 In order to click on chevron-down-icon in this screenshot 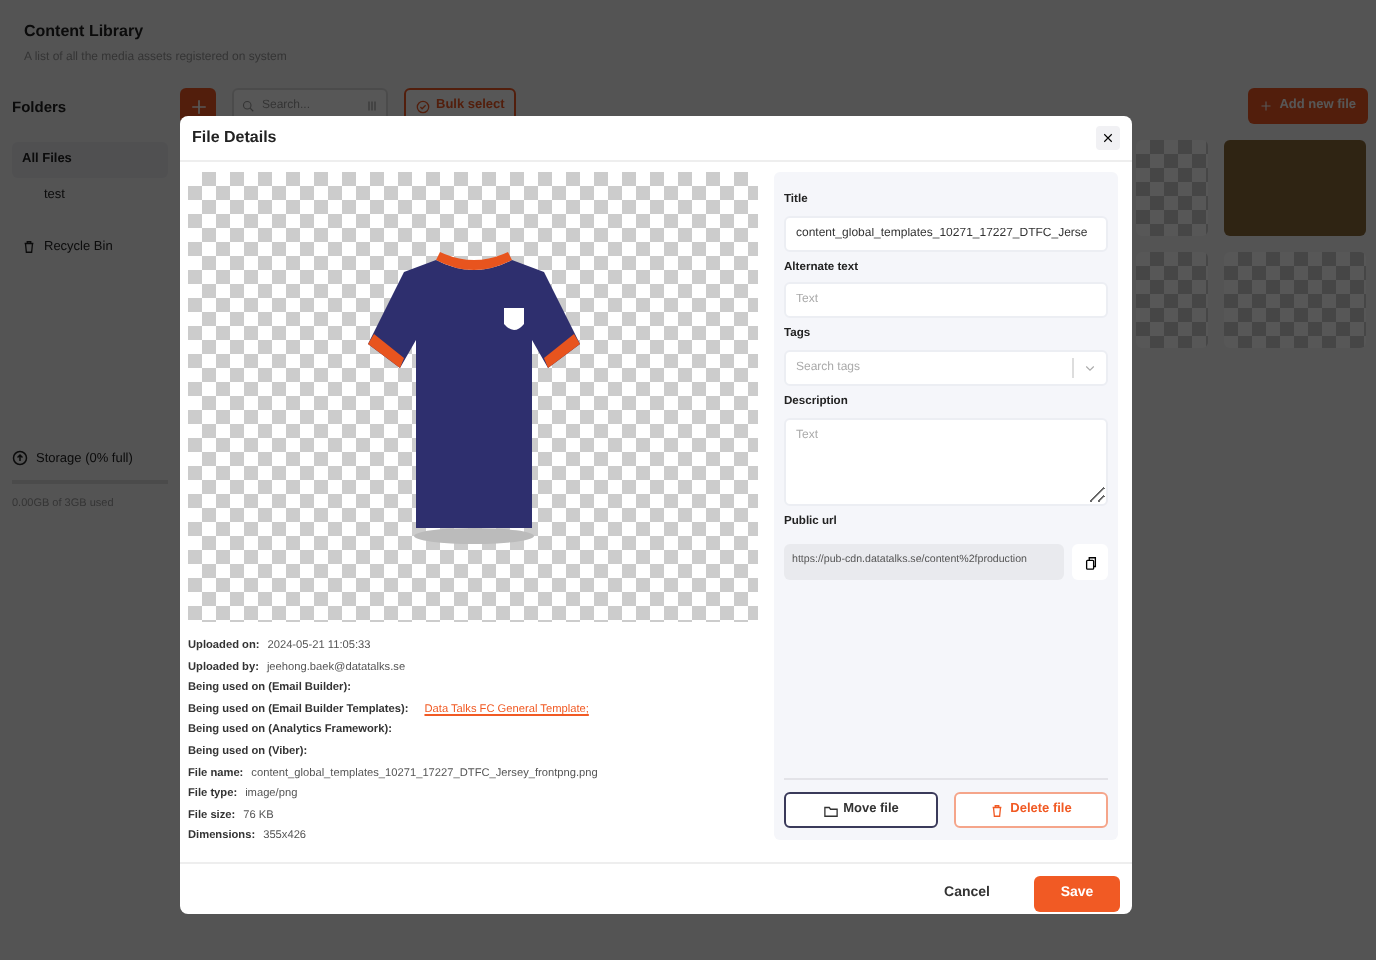, I will do `click(1090, 368)`.